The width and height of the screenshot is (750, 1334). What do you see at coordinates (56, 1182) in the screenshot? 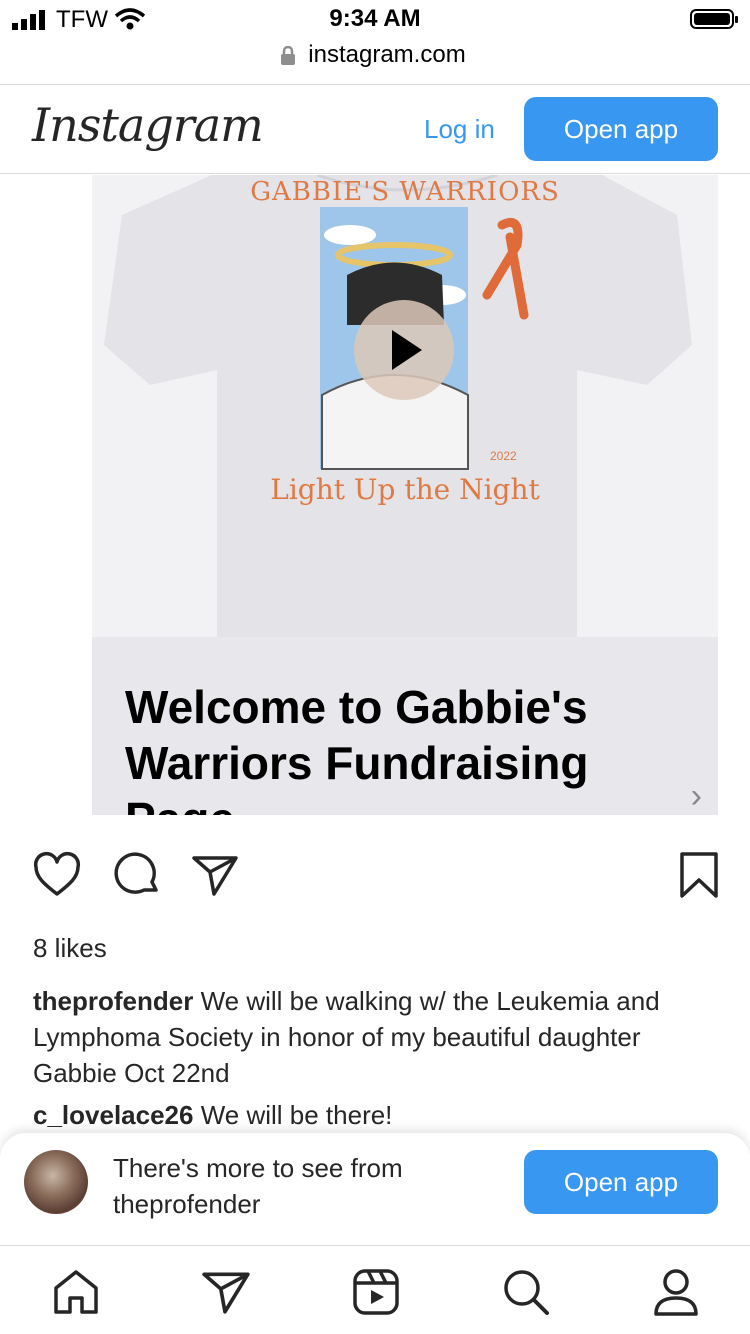
I see `avatar` at bounding box center [56, 1182].